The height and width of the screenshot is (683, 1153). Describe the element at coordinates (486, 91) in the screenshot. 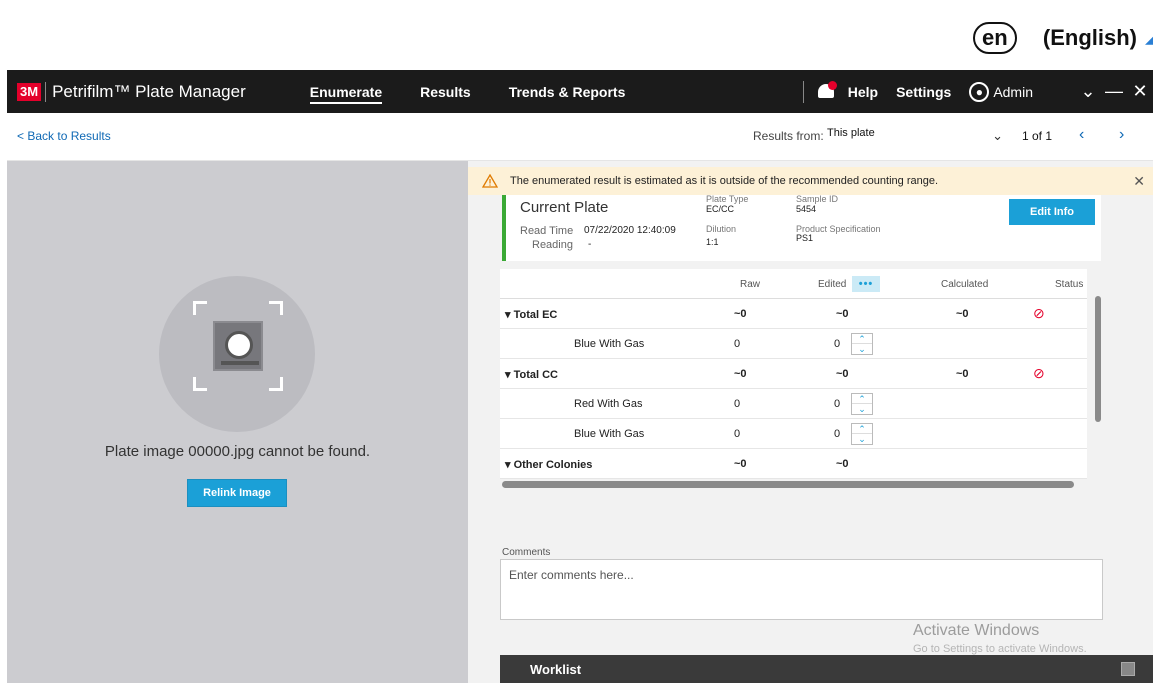

I see `main-nav: Enumerate Results Trends & Reports` at that location.